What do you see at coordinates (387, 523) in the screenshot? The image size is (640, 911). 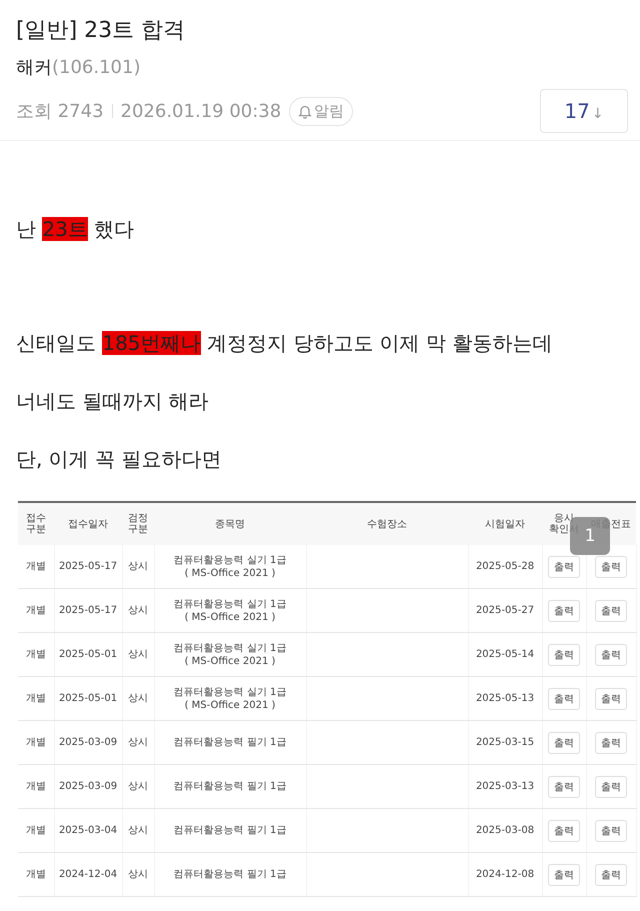 I see `column-header: 수험장소` at bounding box center [387, 523].